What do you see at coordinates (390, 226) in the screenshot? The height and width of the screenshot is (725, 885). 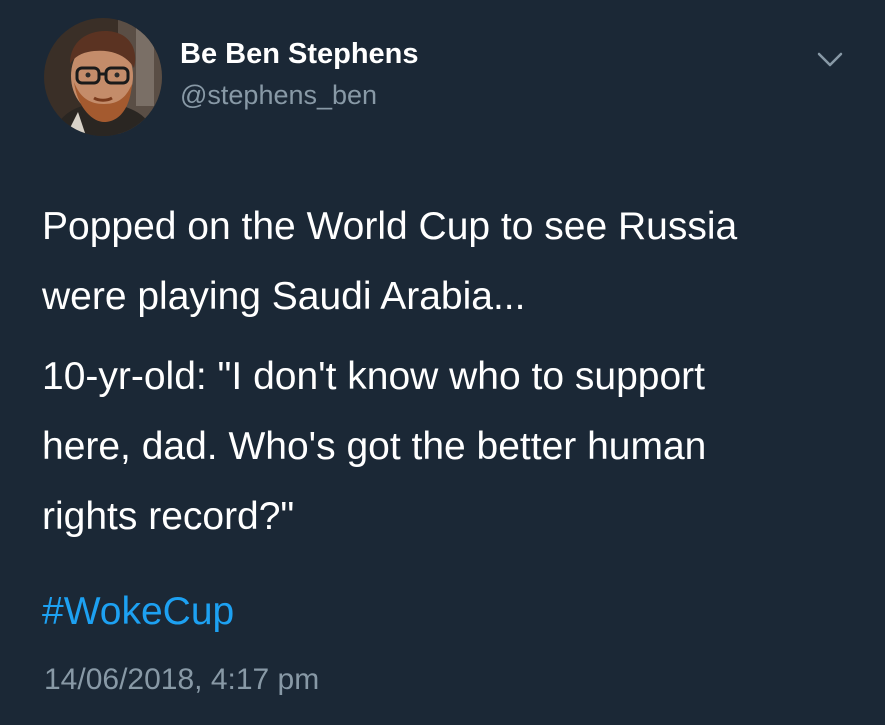 I see `tweet-line: Popped on the World Cup to see Russia` at bounding box center [390, 226].